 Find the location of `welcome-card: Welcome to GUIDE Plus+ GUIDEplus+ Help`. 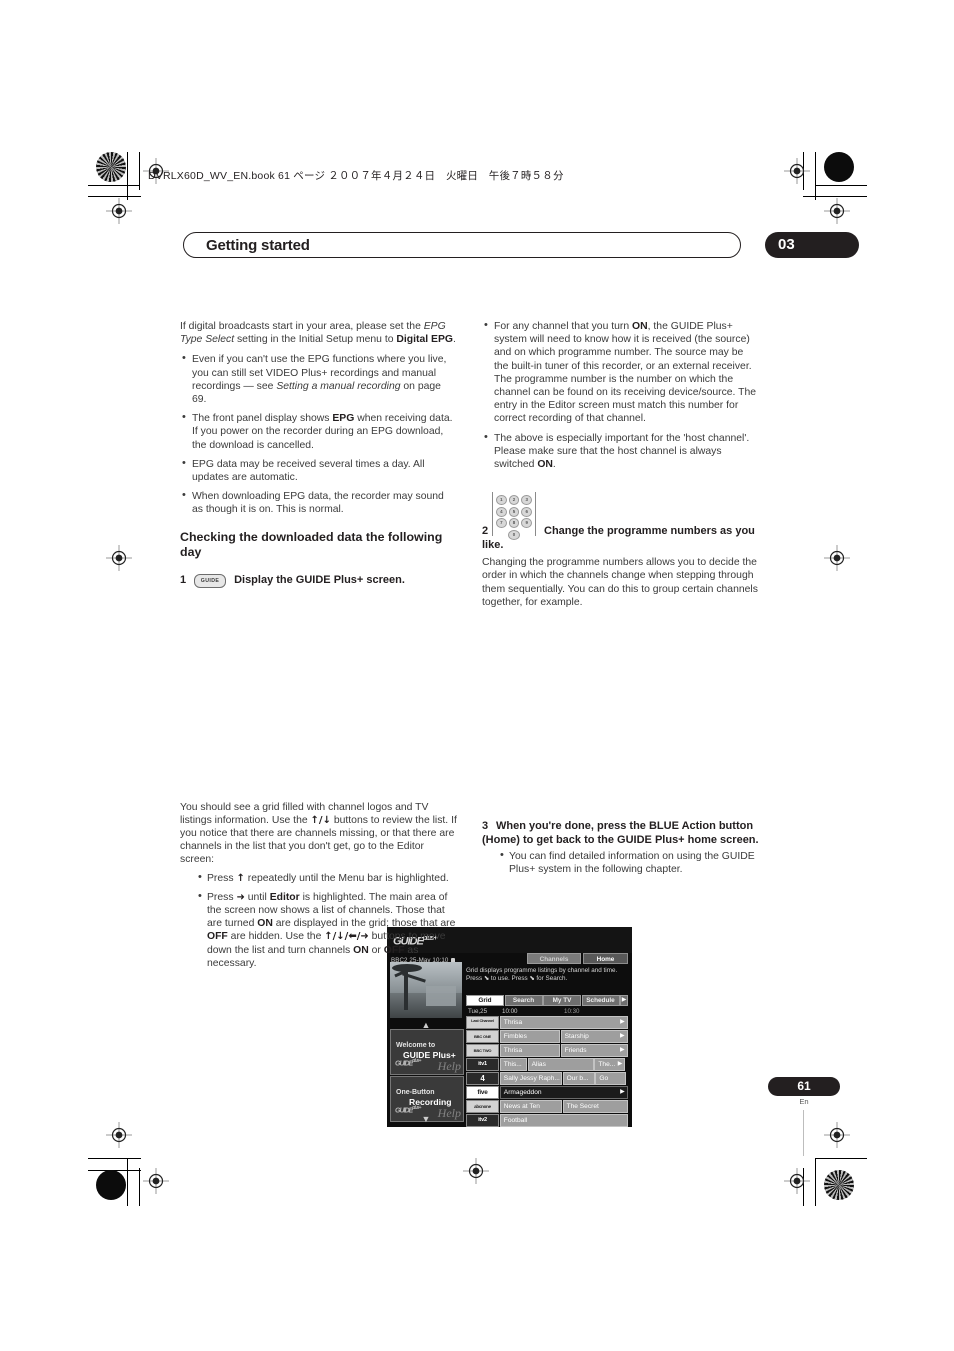

welcome-card: Welcome to GUIDE Plus+ GUIDEplus+ Help is located at coordinates (427, 1052).